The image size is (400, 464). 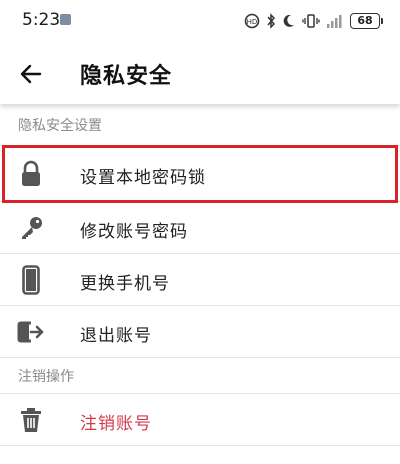 What do you see at coordinates (31, 228) in the screenshot?
I see `key-icon` at bounding box center [31, 228].